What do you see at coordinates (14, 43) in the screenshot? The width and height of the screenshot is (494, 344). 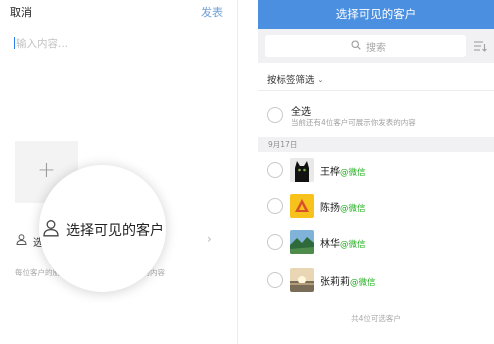 I see `text-cursor` at bounding box center [14, 43].